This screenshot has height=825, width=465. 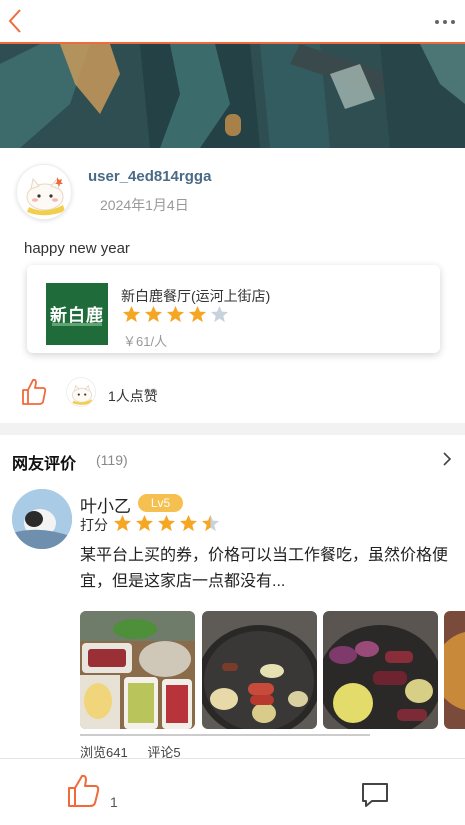 I want to click on review-comments: 评论5, so click(x=164, y=751).